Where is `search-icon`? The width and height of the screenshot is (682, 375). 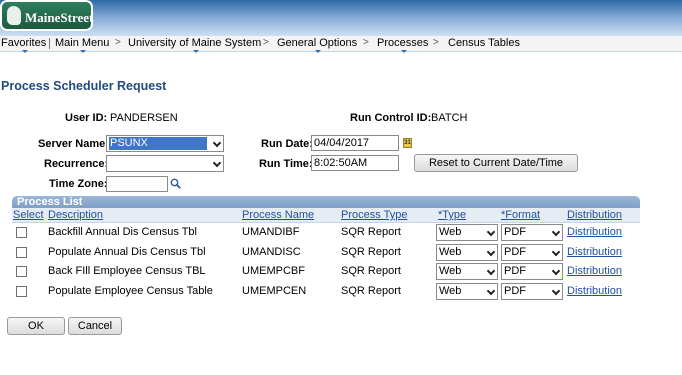
search-icon is located at coordinates (175, 183).